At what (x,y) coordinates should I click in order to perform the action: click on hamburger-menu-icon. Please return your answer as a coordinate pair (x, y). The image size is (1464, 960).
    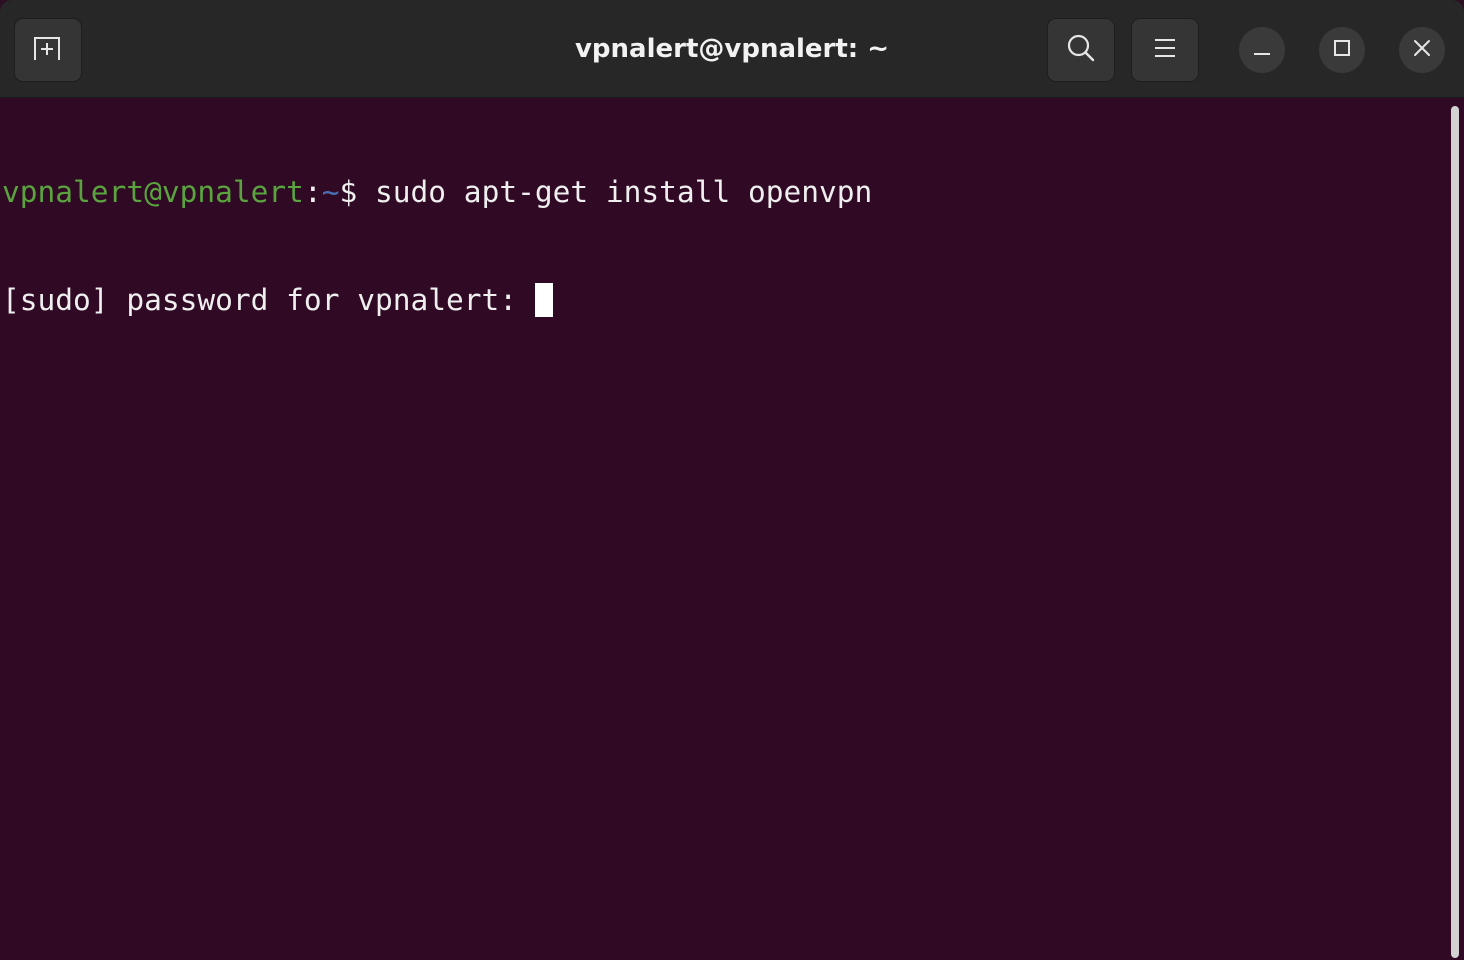
    Looking at the image, I should click on (1165, 50).